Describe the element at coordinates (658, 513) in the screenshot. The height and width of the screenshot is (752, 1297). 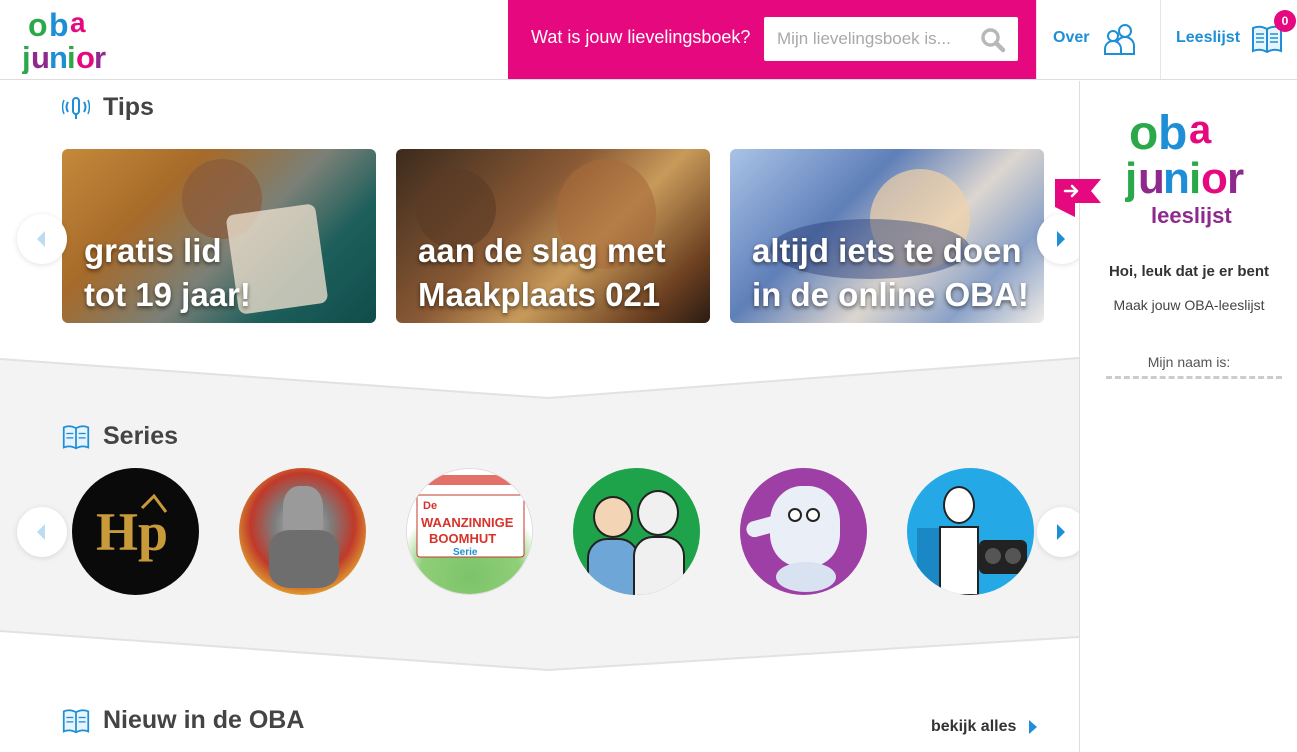
I see `mummy-face-icon` at that location.